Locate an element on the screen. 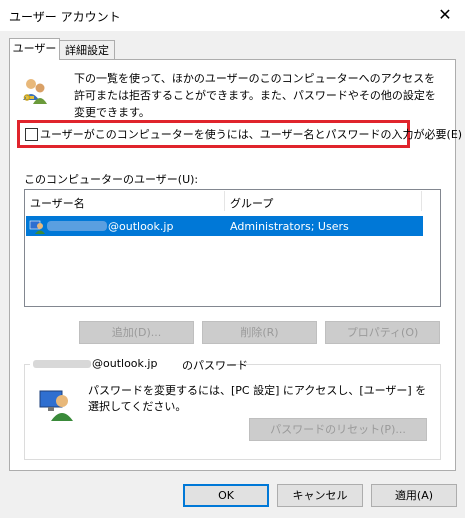  properties-button: プロパティ(O) is located at coordinates (382, 332).